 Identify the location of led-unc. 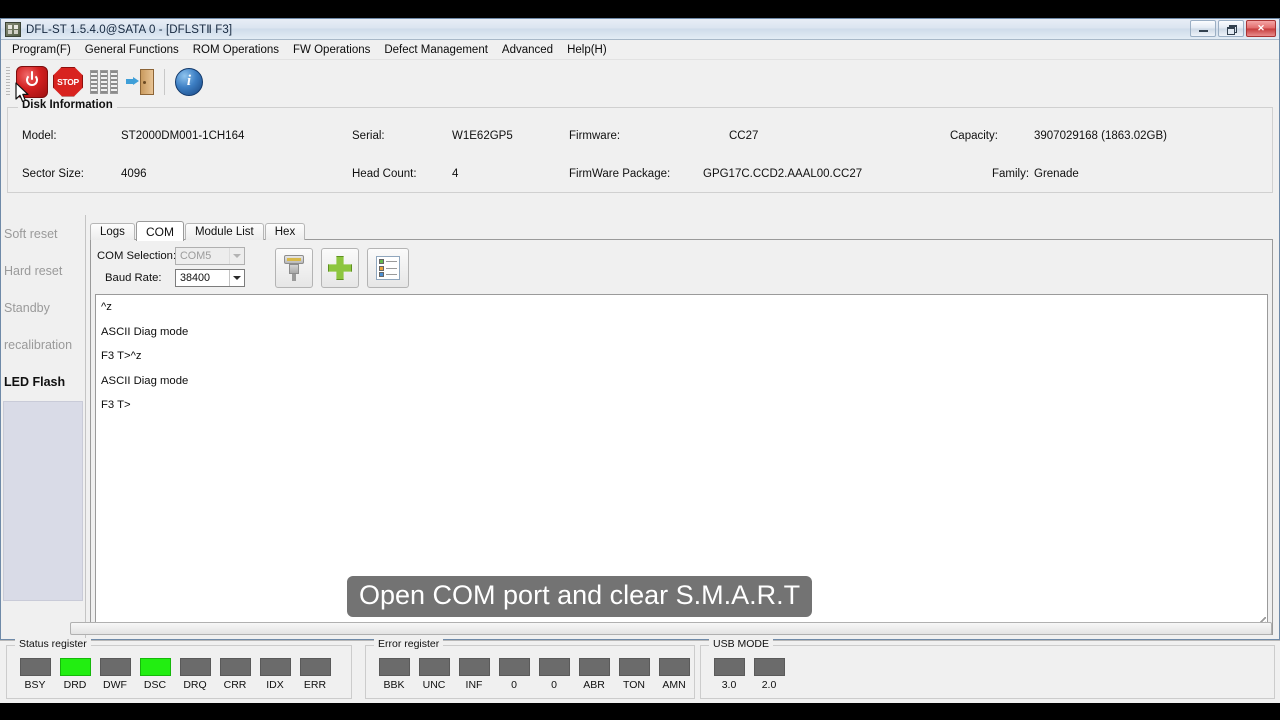
(434, 667).